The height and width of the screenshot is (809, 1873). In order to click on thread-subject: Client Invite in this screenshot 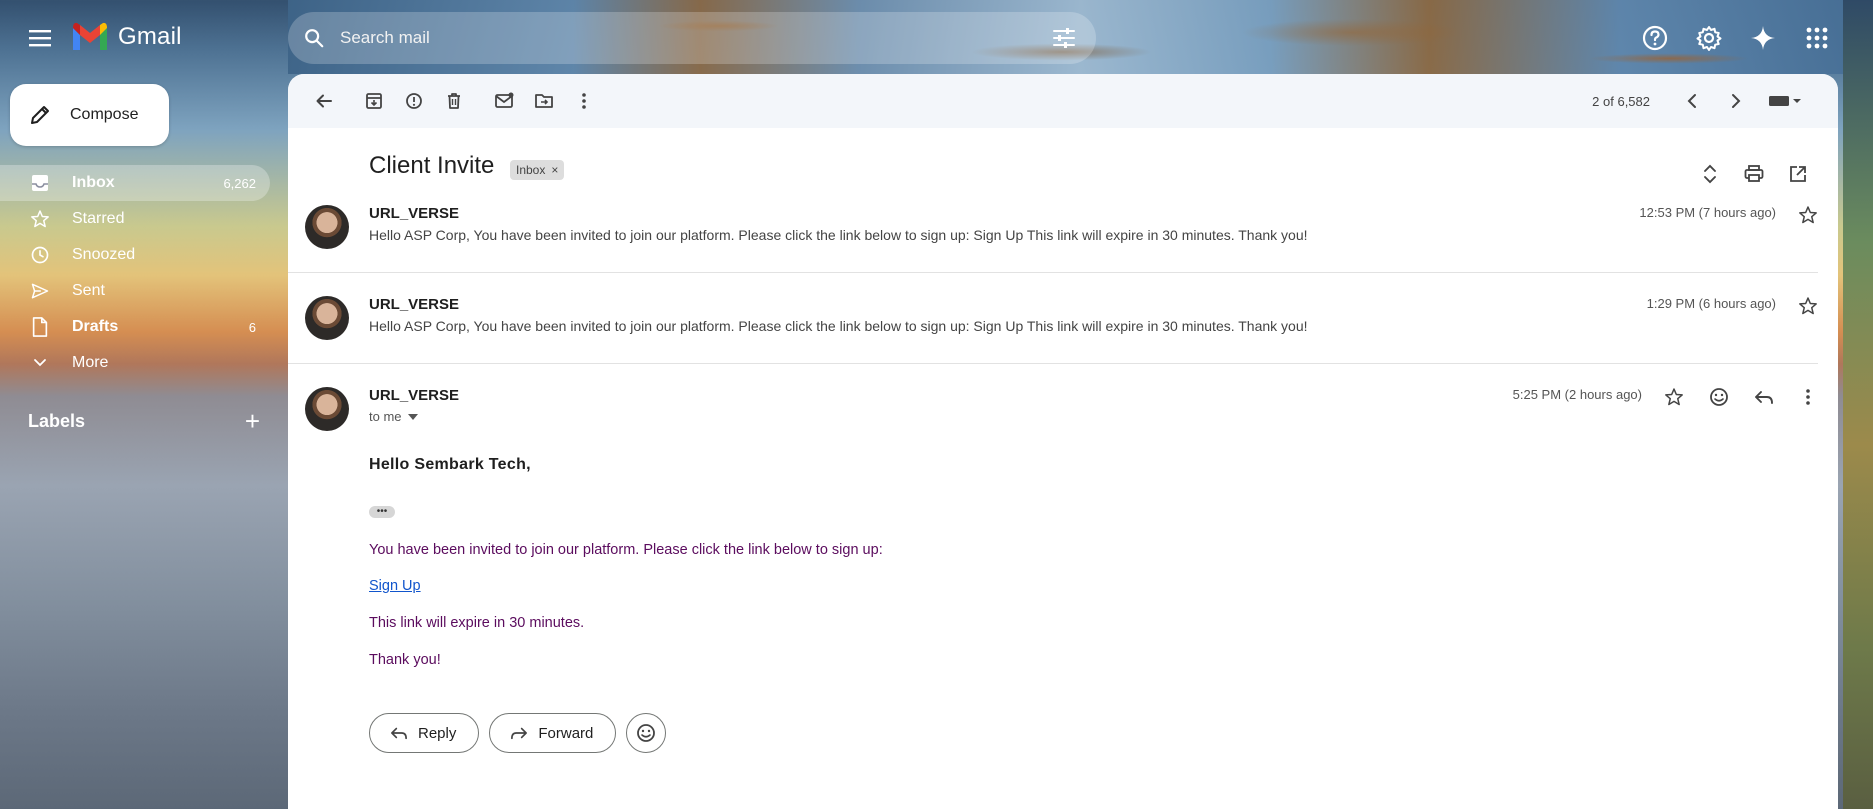, I will do `click(432, 165)`.